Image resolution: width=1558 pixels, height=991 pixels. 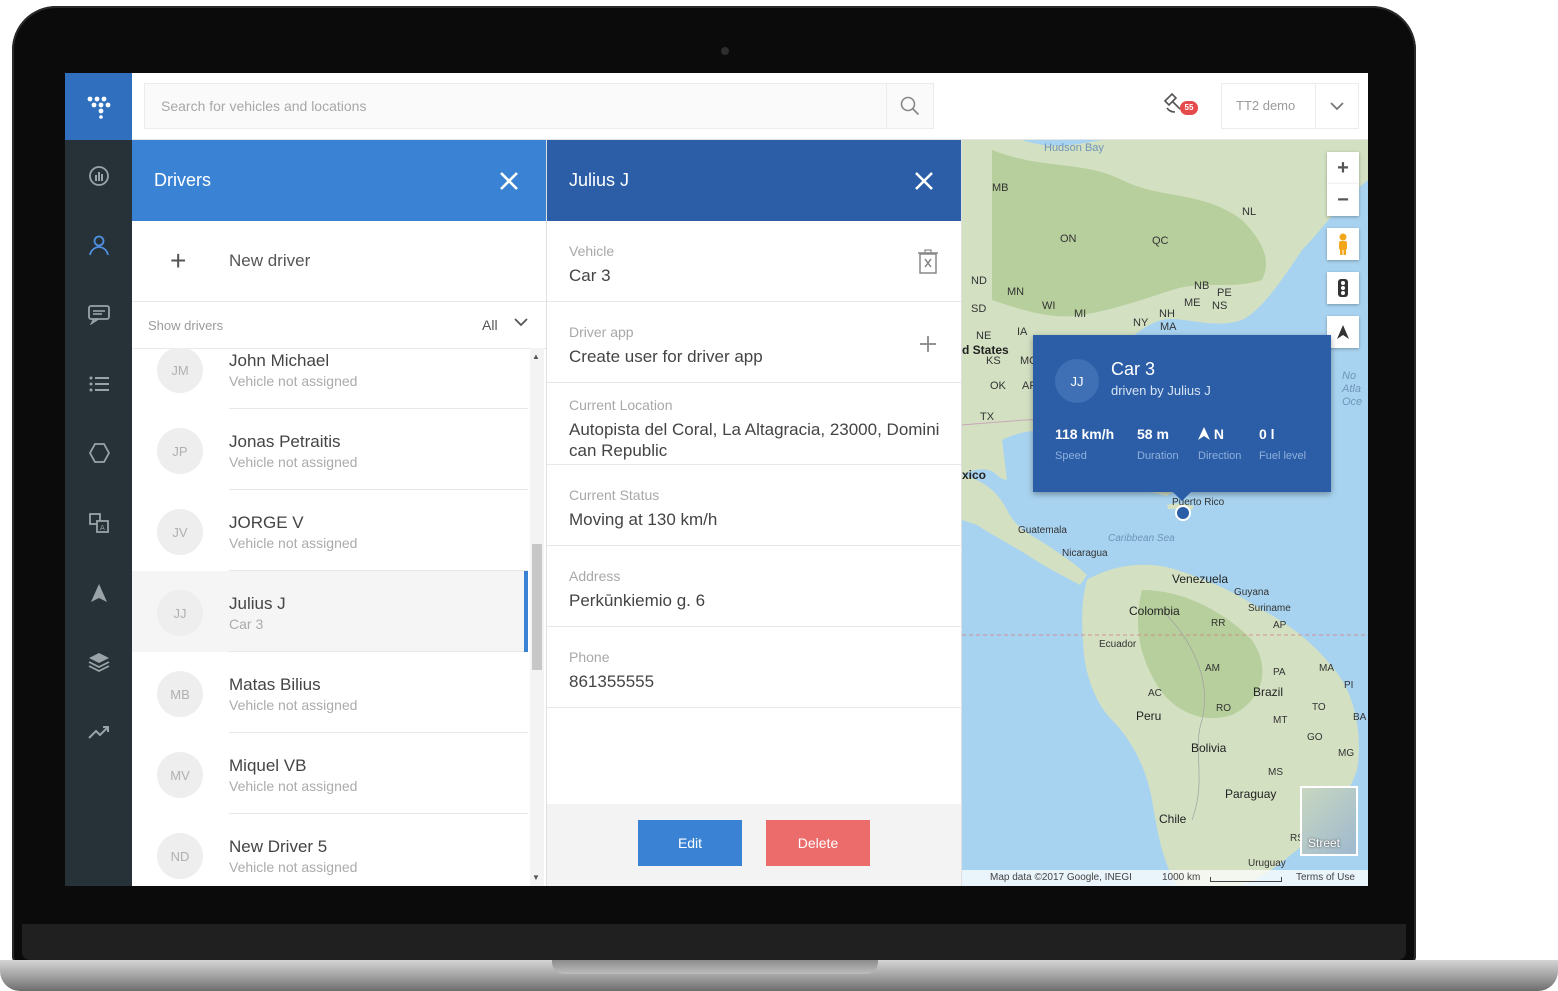 I want to click on nav-geofence, so click(x=98, y=453).